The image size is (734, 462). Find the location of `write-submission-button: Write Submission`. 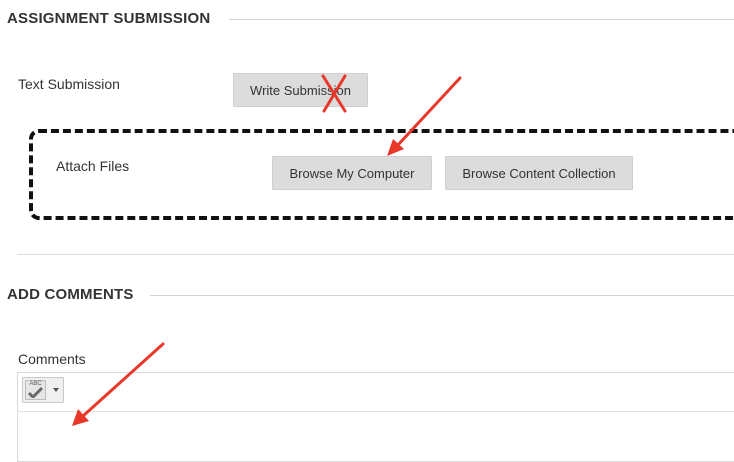

write-submission-button: Write Submission is located at coordinates (300, 90).